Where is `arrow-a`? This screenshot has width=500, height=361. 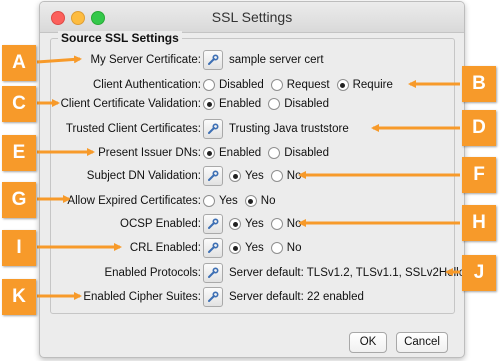
arrow-a is located at coordinates (59, 59).